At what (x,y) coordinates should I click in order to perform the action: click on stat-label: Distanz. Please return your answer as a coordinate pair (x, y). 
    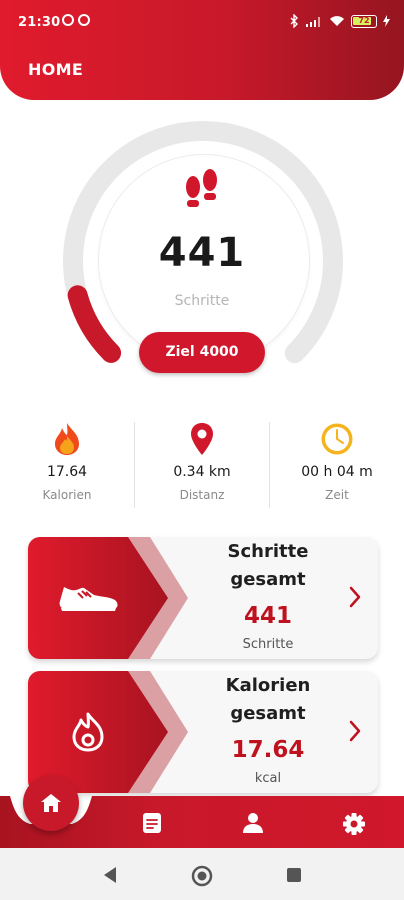
    Looking at the image, I should click on (202, 495).